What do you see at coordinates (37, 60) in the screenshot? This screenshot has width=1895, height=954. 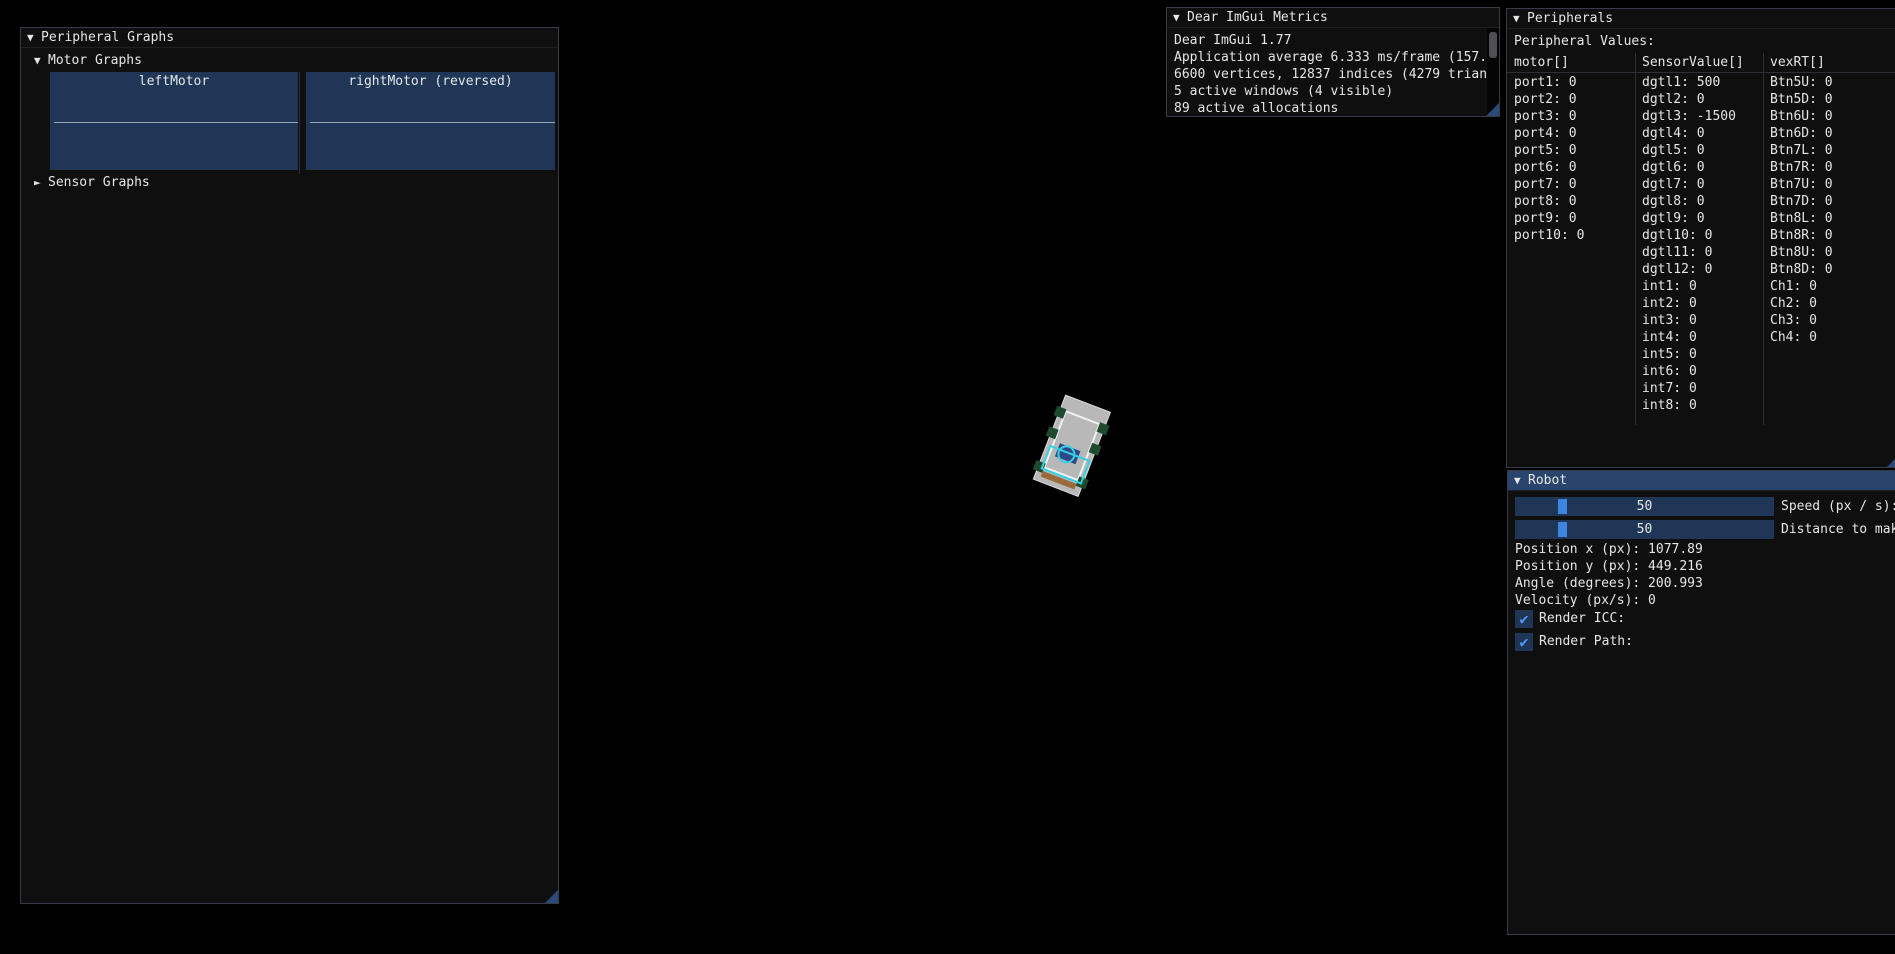 I see `tree-open-icon: ▼` at bounding box center [37, 60].